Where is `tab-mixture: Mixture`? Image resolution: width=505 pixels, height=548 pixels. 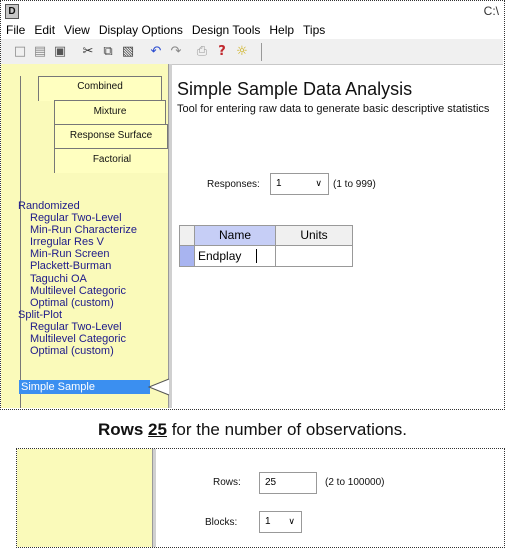 tab-mixture: Mixture is located at coordinates (110, 112).